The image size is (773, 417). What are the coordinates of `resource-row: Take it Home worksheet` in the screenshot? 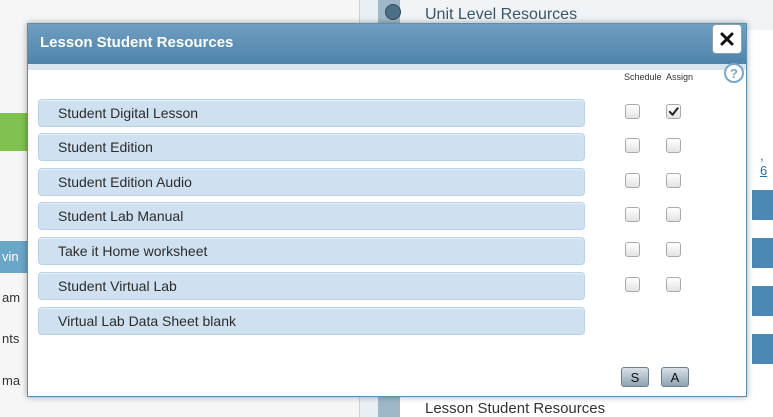 It's located at (311, 251).